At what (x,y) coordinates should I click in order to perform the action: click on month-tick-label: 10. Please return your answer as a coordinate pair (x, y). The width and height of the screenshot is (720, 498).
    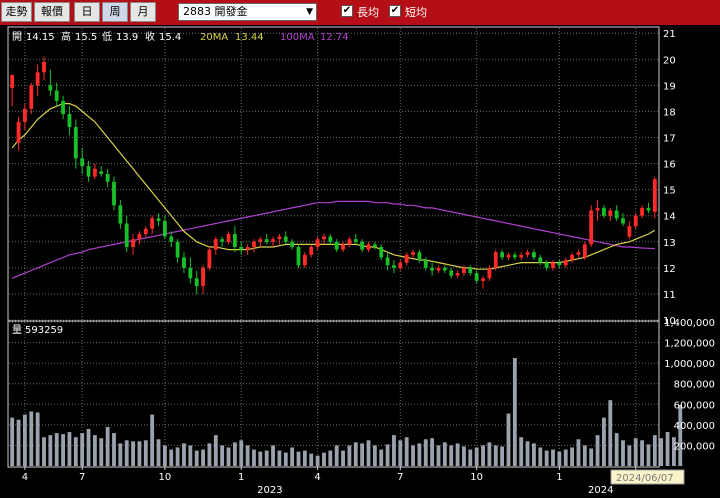
    Looking at the image, I should click on (165, 477).